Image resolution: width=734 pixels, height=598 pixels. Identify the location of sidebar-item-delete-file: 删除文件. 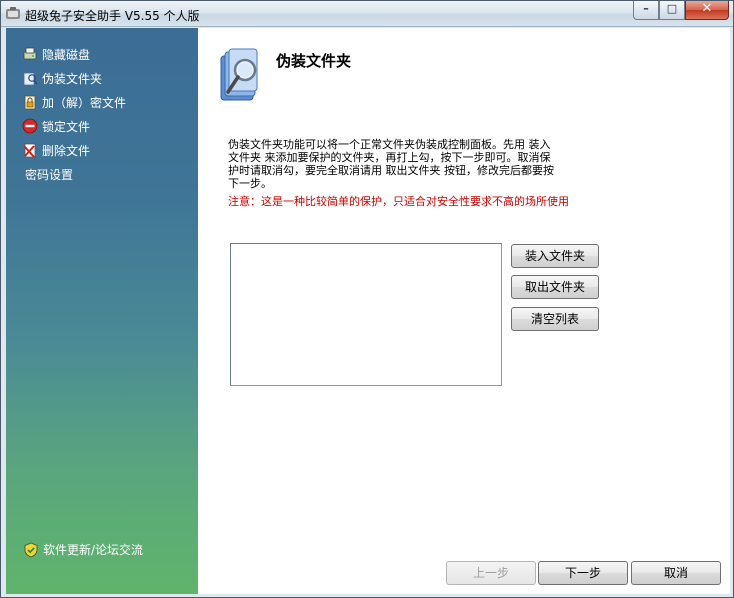
(74, 150).